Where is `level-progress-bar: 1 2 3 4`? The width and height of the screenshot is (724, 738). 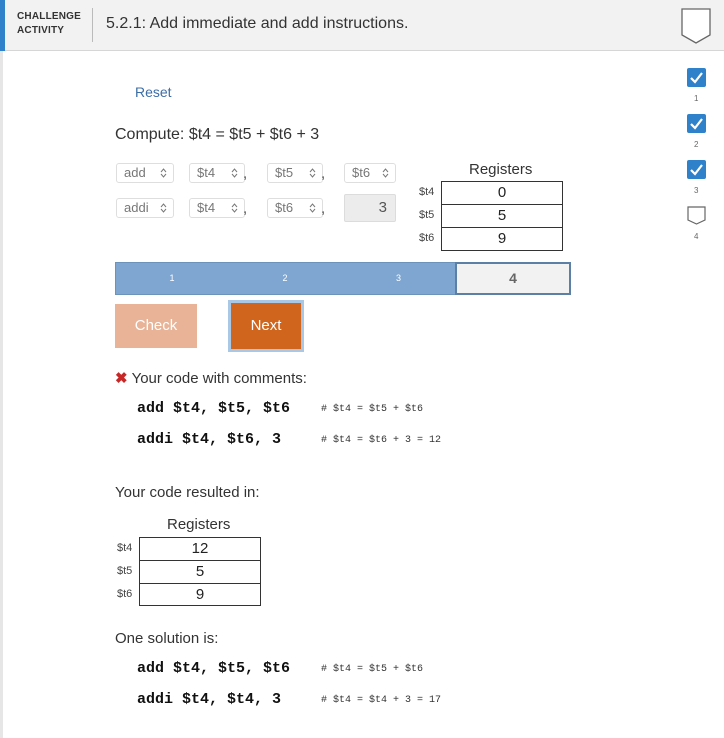
level-progress-bar: 1 2 3 4 is located at coordinates (343, 278).